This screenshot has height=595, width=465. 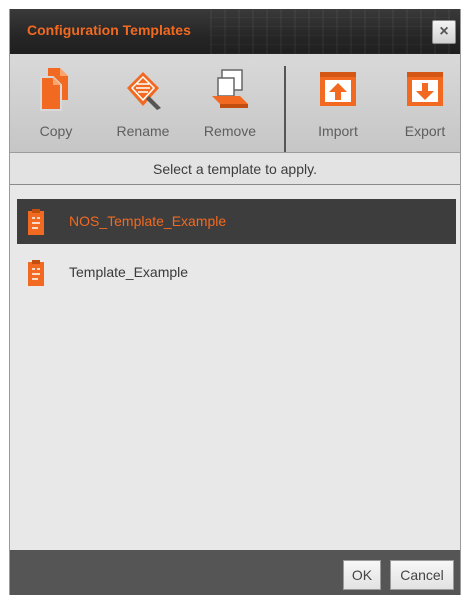 I want to click on remove-button: Remove, so click(x=230, y=103).